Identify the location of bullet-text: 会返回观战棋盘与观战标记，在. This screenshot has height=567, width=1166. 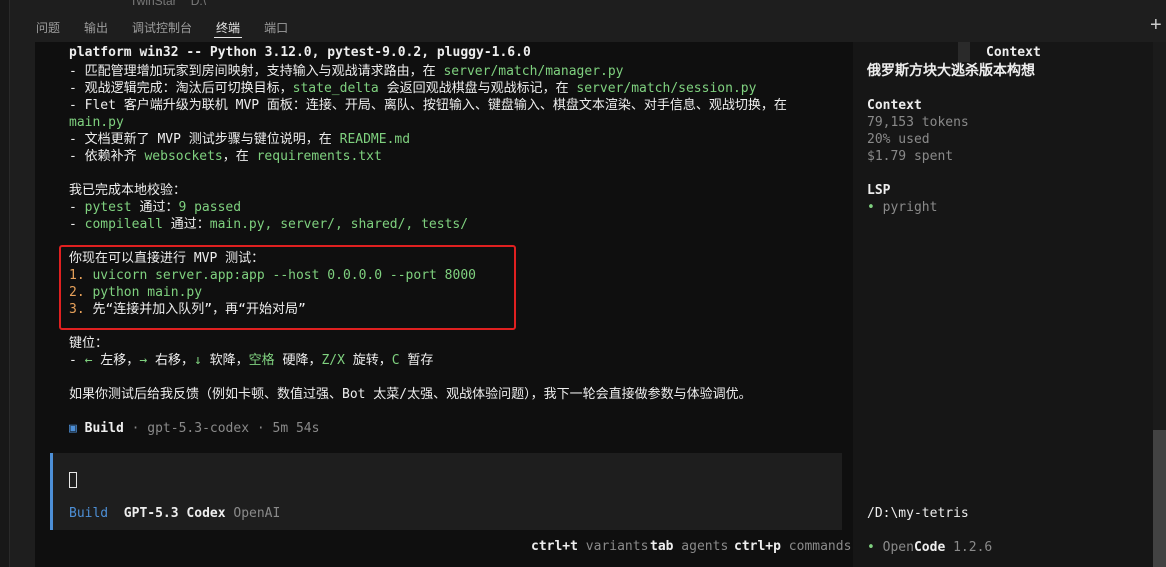
(477, 88).